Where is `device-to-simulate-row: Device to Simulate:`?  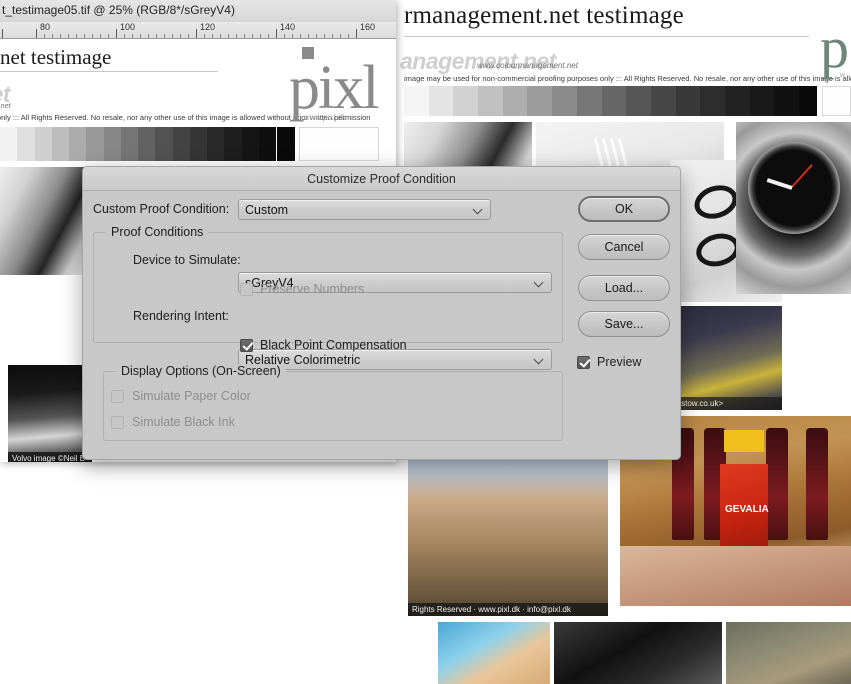
device-to-simulate-row: Device to Simulate: is located at coordinates (187, 260).